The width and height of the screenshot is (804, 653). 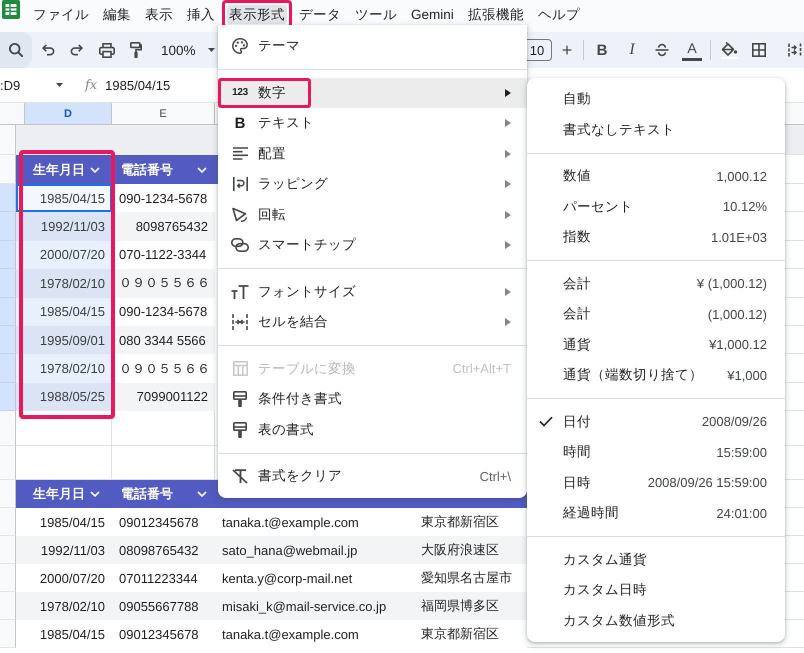 What do you see at coordinates (656, 559) in the screenshot?
I see `menu-item: カスタム通貨` at bounding box center [656, 559].